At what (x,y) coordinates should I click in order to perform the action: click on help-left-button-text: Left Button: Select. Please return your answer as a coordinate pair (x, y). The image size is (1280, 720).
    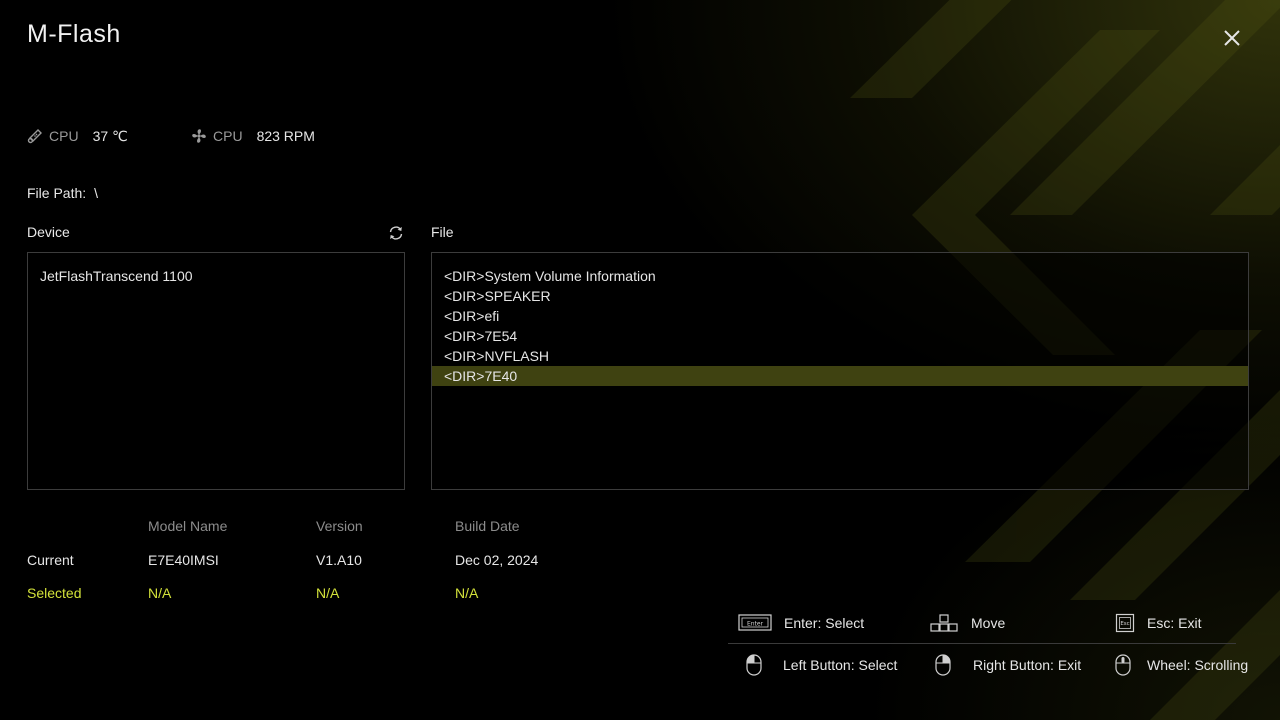
    Looking at the image, I should click on (840, 665).